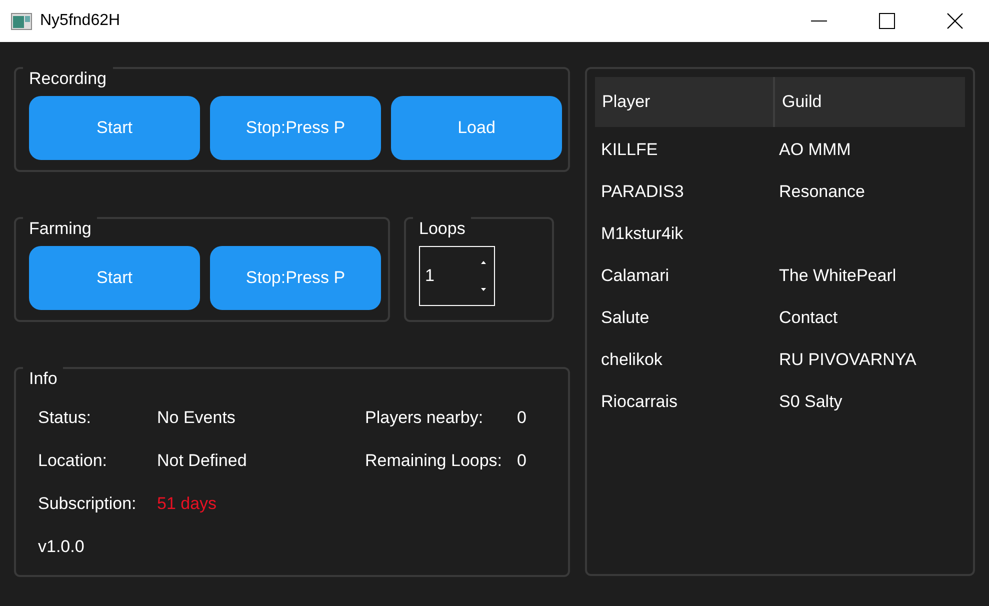  What do you see at coordinates (442, 228) in the screenshot?
I see `group-title: Loops` at bounding box center [442, 228].